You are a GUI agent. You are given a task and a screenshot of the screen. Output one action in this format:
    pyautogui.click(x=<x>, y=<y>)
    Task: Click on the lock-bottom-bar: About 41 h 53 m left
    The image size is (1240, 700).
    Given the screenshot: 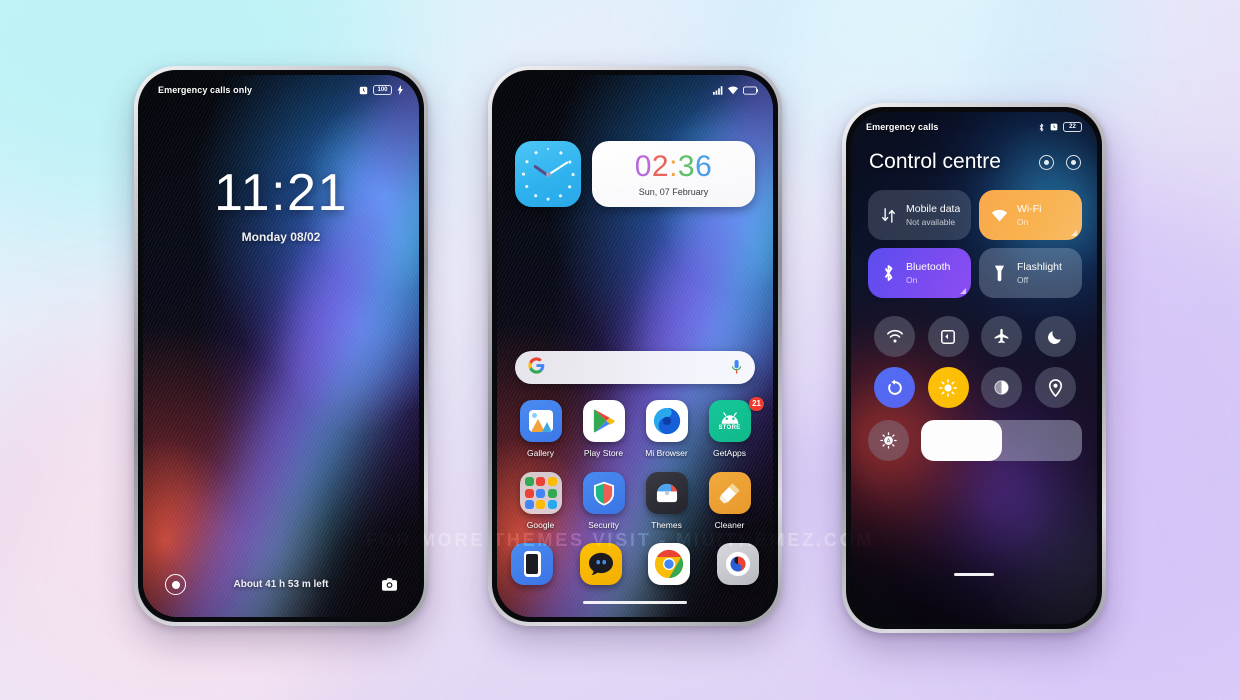 What is the action you would take?
    pyautogui.click(x=281, y=584)
    